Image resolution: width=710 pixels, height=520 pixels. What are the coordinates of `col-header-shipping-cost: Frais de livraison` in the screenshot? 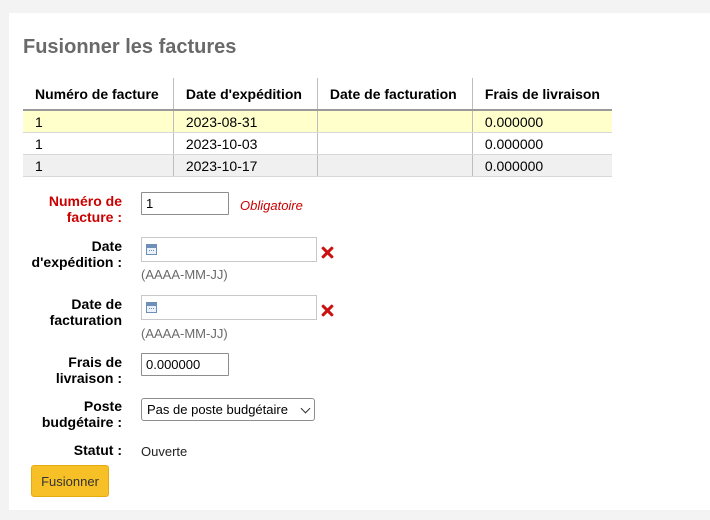 It's located at (542, 94).